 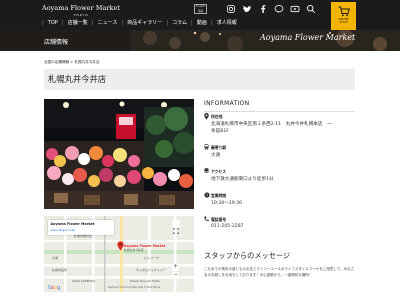 I want to click on map-pin-sublabel: 札幌丸井今井店, so click(x=134, y=250).